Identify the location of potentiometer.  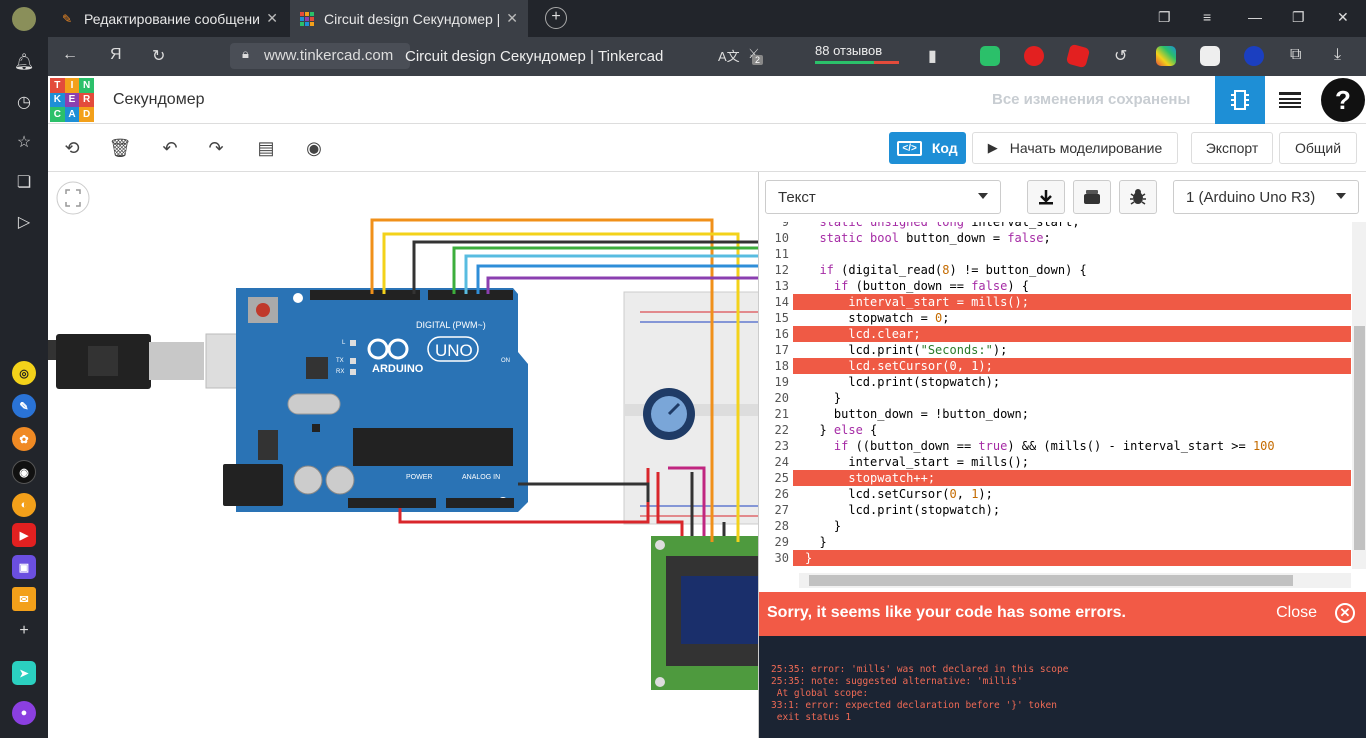
(669, 414).